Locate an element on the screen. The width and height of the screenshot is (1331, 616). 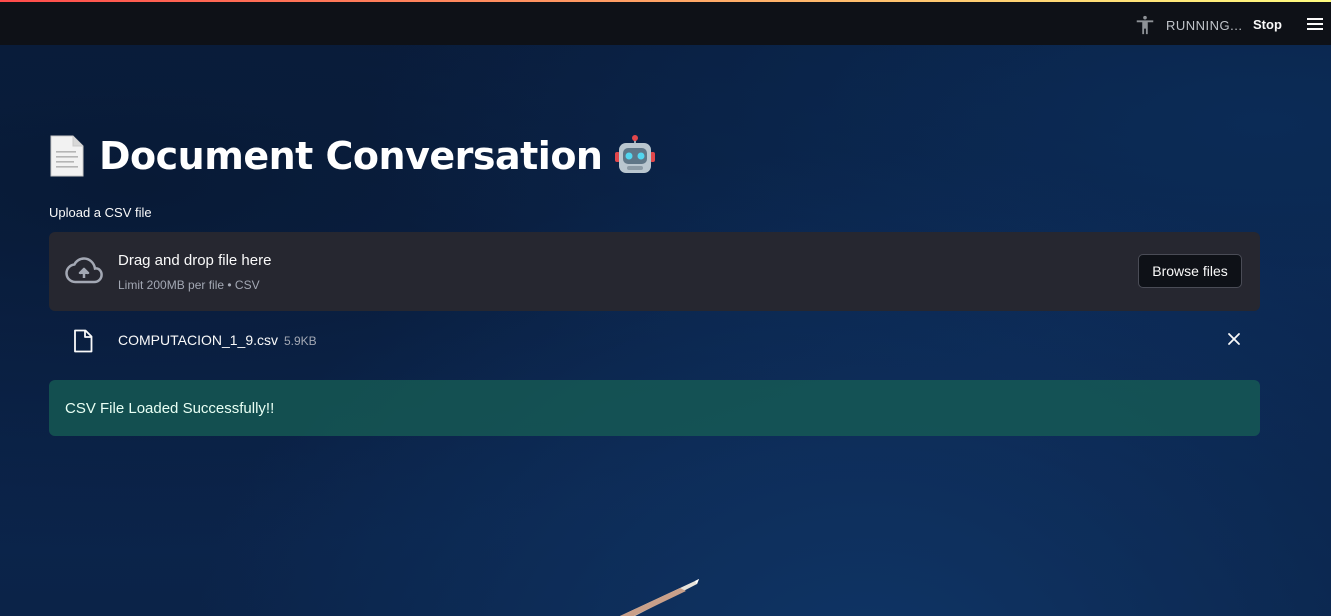
browse-files-button: Browse files is located at coordinates (1190, 271).